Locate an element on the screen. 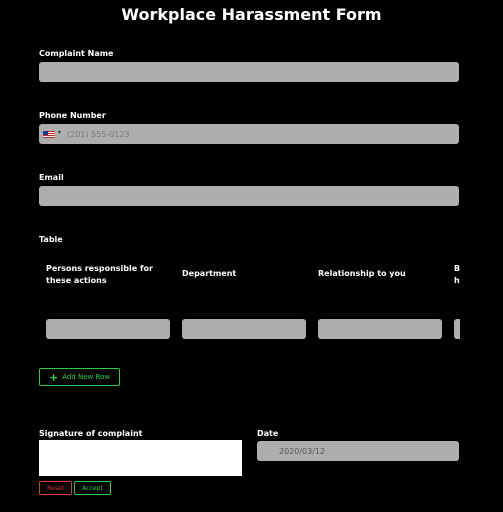 This screenshot has height=512, width=503. date-label: Date is located at coordinates (268, 433).